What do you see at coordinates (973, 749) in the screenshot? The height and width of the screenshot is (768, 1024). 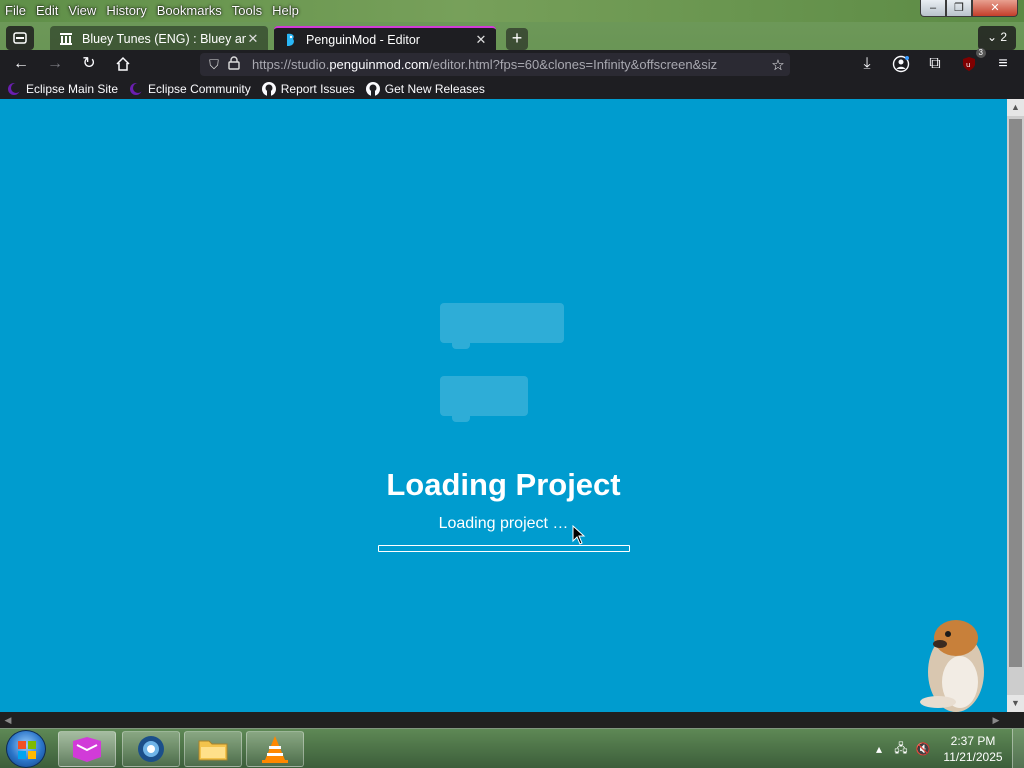 I see `clock: 2:37 PM 11/21/2025` at bounding box center [973, 749].